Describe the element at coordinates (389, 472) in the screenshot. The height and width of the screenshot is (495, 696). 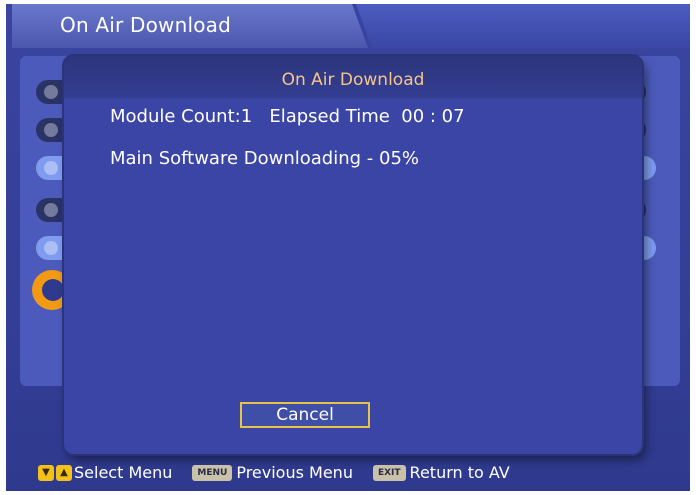
I see `exit-key-icon: EXIT` at that location.